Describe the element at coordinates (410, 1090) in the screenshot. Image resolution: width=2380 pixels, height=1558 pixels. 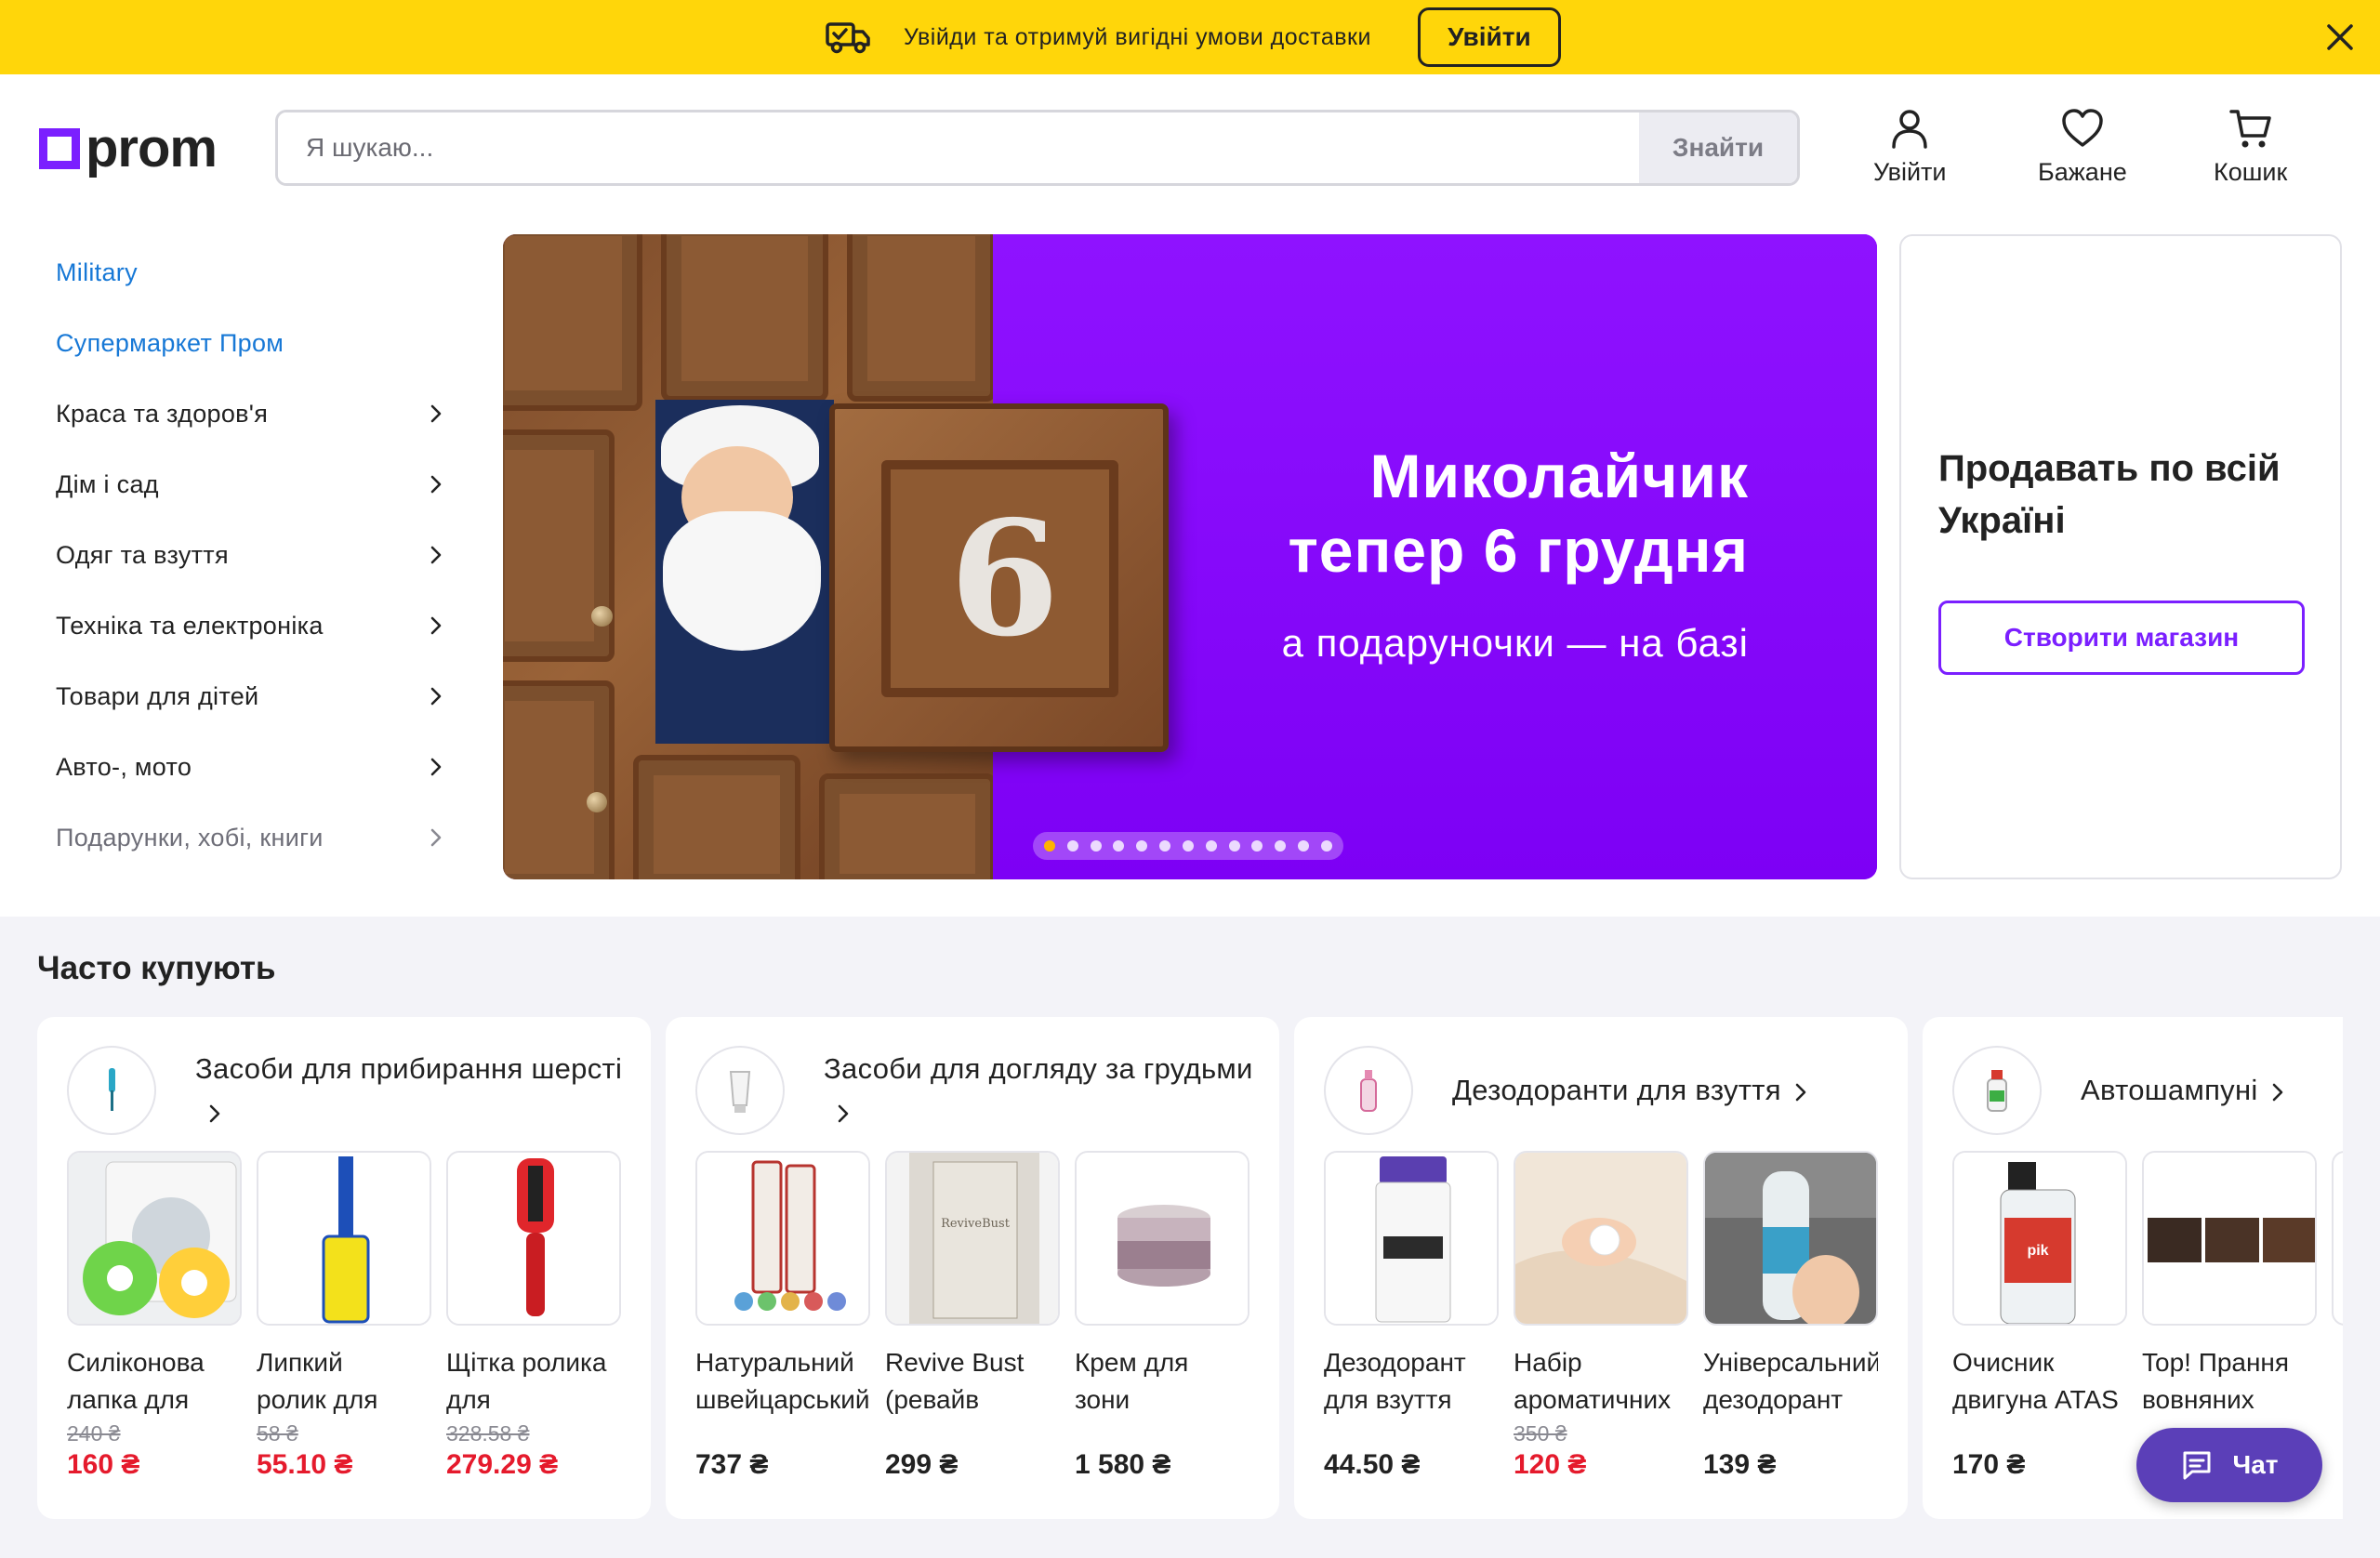
I see `category-card-title: Засоби для прибирання шерсті` at that location.